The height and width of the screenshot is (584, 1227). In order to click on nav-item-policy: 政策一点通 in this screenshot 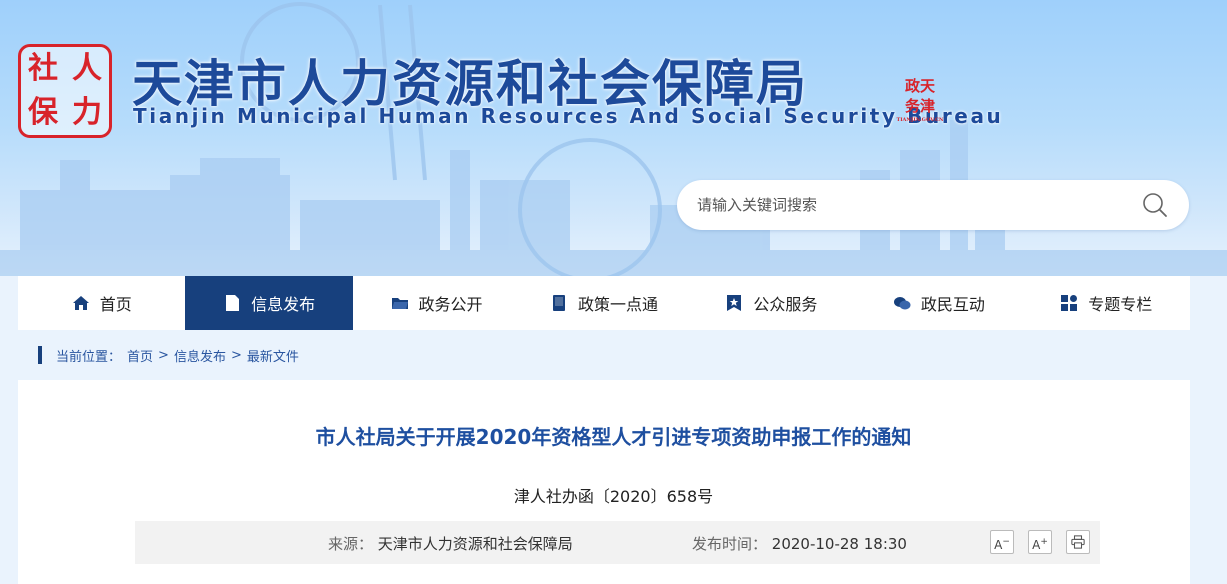, I will do `click(603, 303)`.